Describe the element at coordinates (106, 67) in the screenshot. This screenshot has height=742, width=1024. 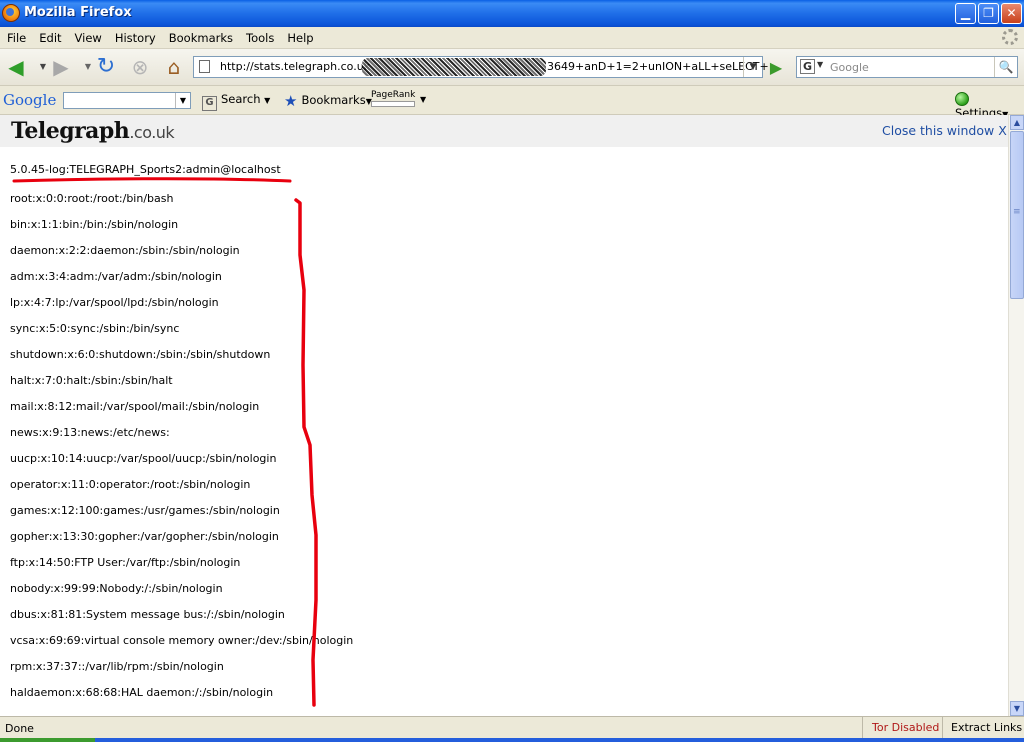
I see `reload-button: ↻` at that location.